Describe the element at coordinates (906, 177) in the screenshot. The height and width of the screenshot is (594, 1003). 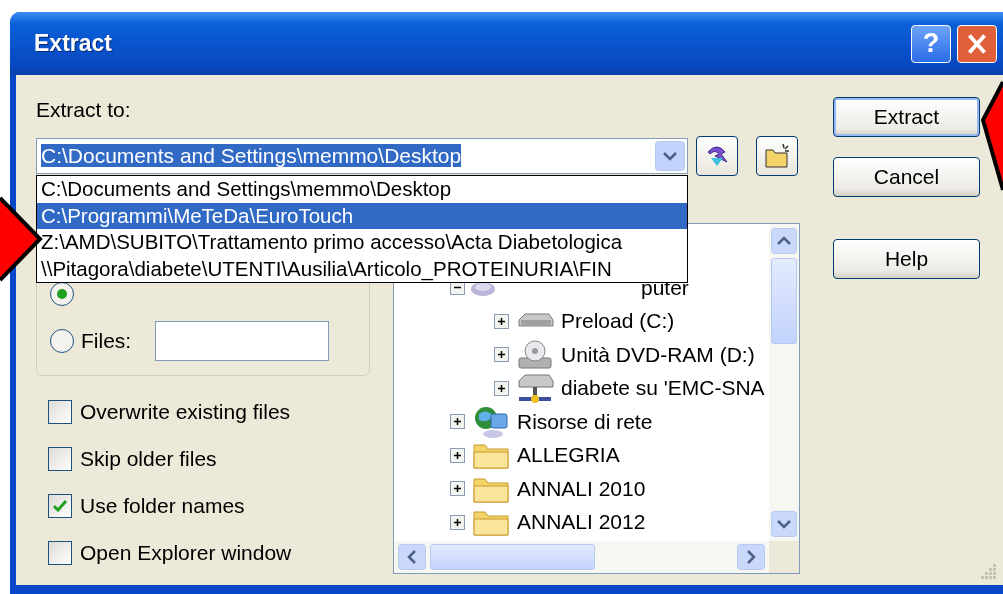
I see `dialog-button: Cancel` at that location.